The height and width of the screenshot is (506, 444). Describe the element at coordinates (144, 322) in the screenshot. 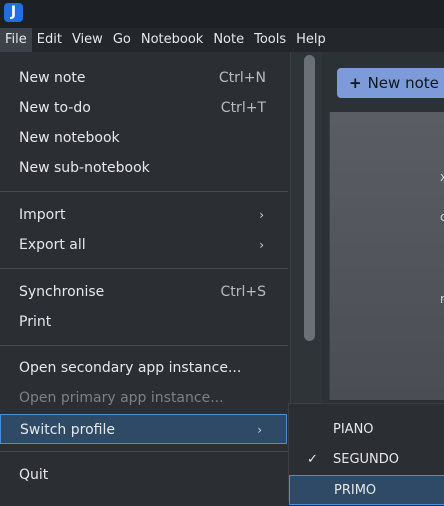

I see `menu-item-print: Print` at that location.